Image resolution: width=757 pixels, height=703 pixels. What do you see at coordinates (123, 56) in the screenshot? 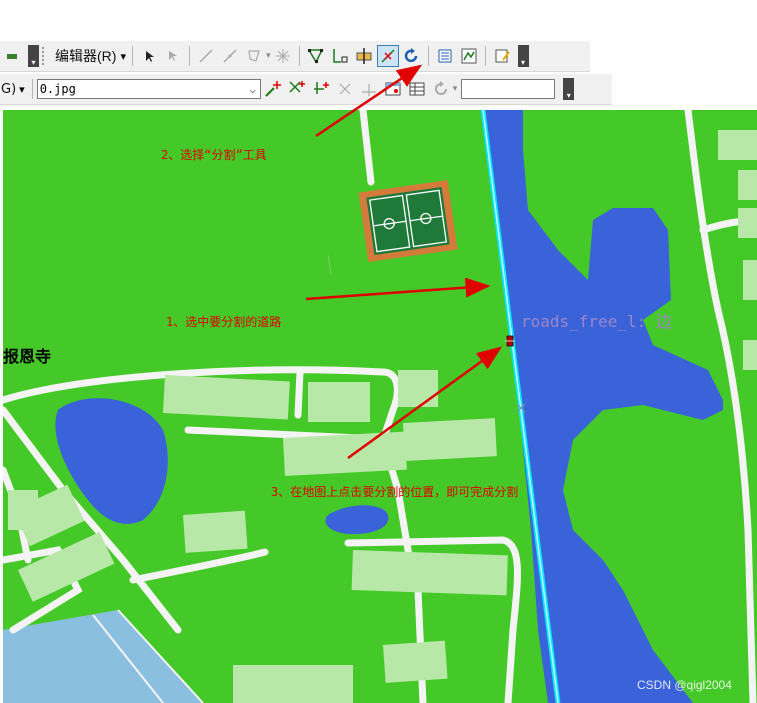
I see `editor-menu-caret: ▾` at bounding box center [123, 56].